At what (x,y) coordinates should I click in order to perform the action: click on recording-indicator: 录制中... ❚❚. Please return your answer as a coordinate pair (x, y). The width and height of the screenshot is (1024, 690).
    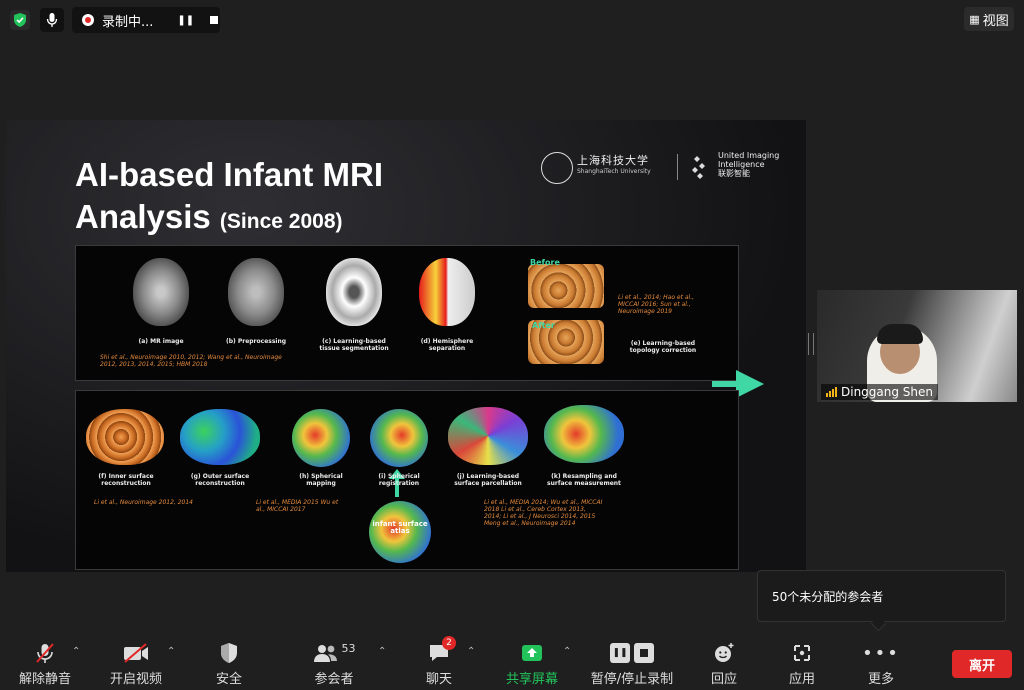
    Looking at the image, I should click on (146, 20).